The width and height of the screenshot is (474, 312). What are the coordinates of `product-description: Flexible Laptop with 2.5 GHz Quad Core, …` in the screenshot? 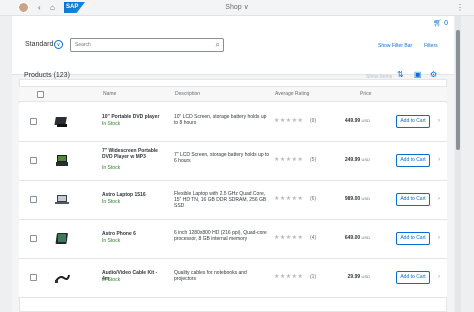 It's located at (220, 200).